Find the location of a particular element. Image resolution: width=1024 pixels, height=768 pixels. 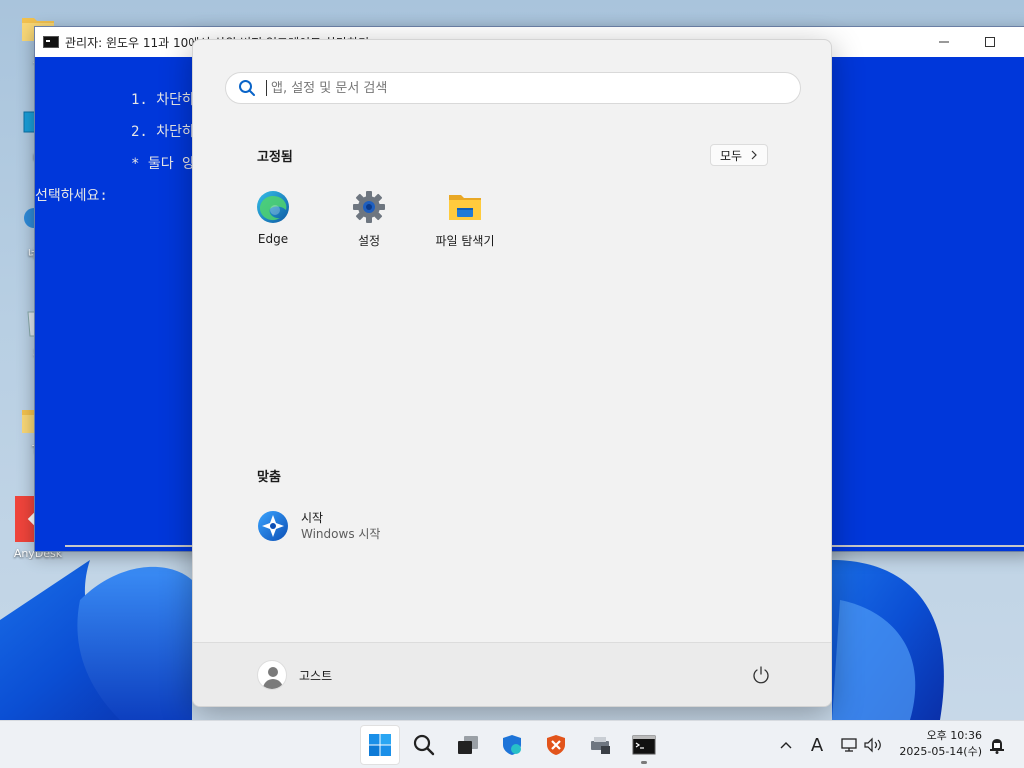

minimize-button is located at coordinates (944, 42).